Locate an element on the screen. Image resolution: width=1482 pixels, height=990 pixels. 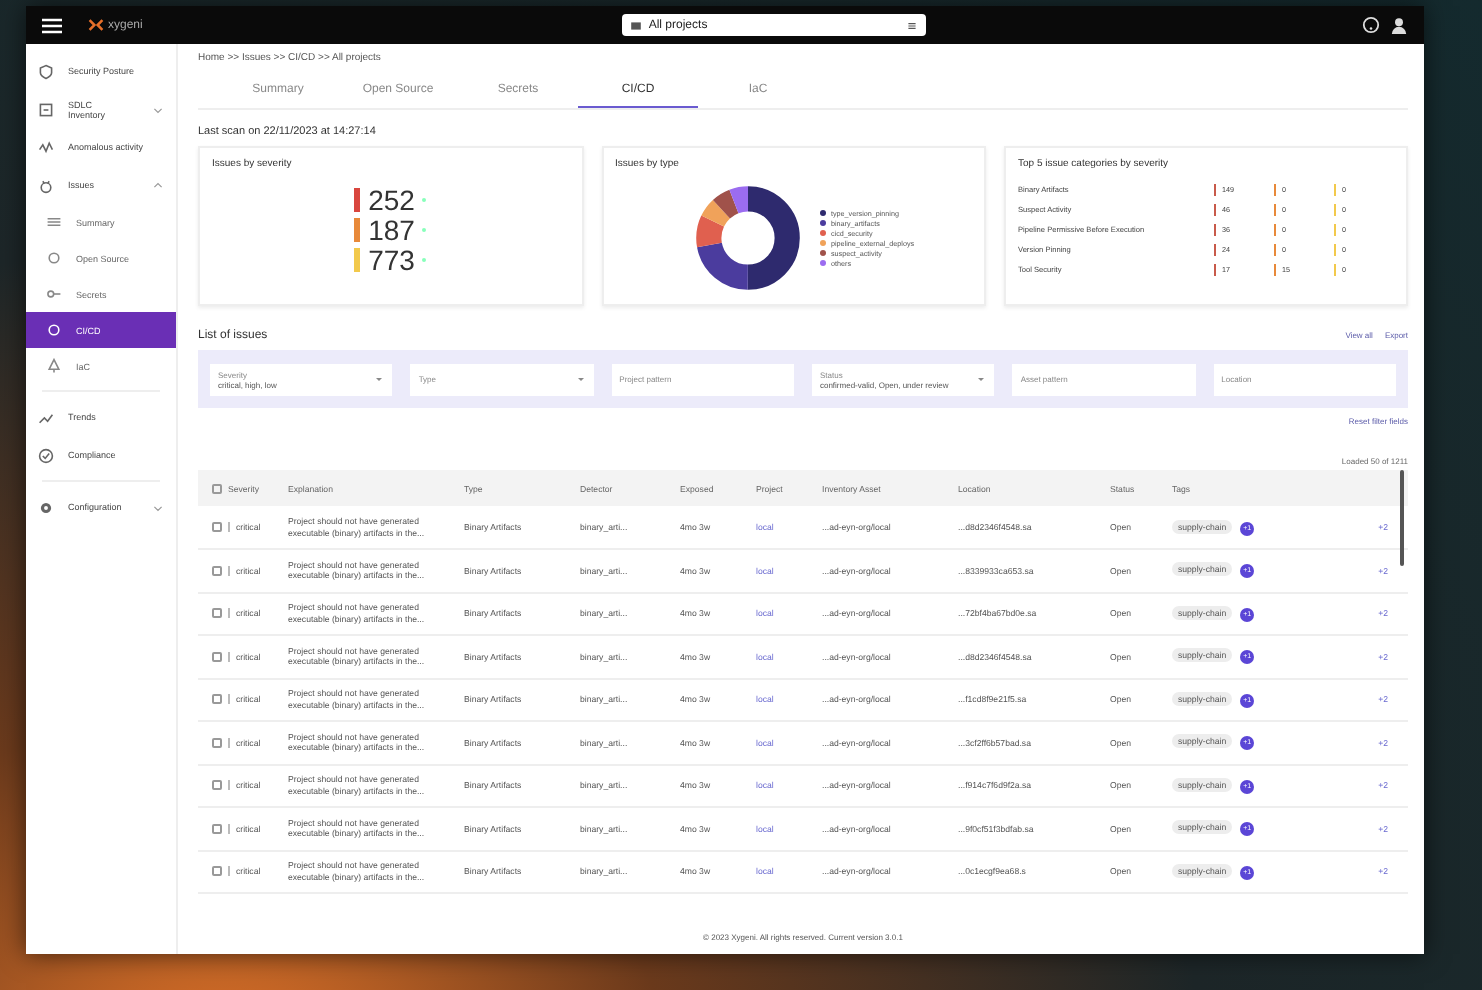
box-icon is located at coordinates (46, 109).